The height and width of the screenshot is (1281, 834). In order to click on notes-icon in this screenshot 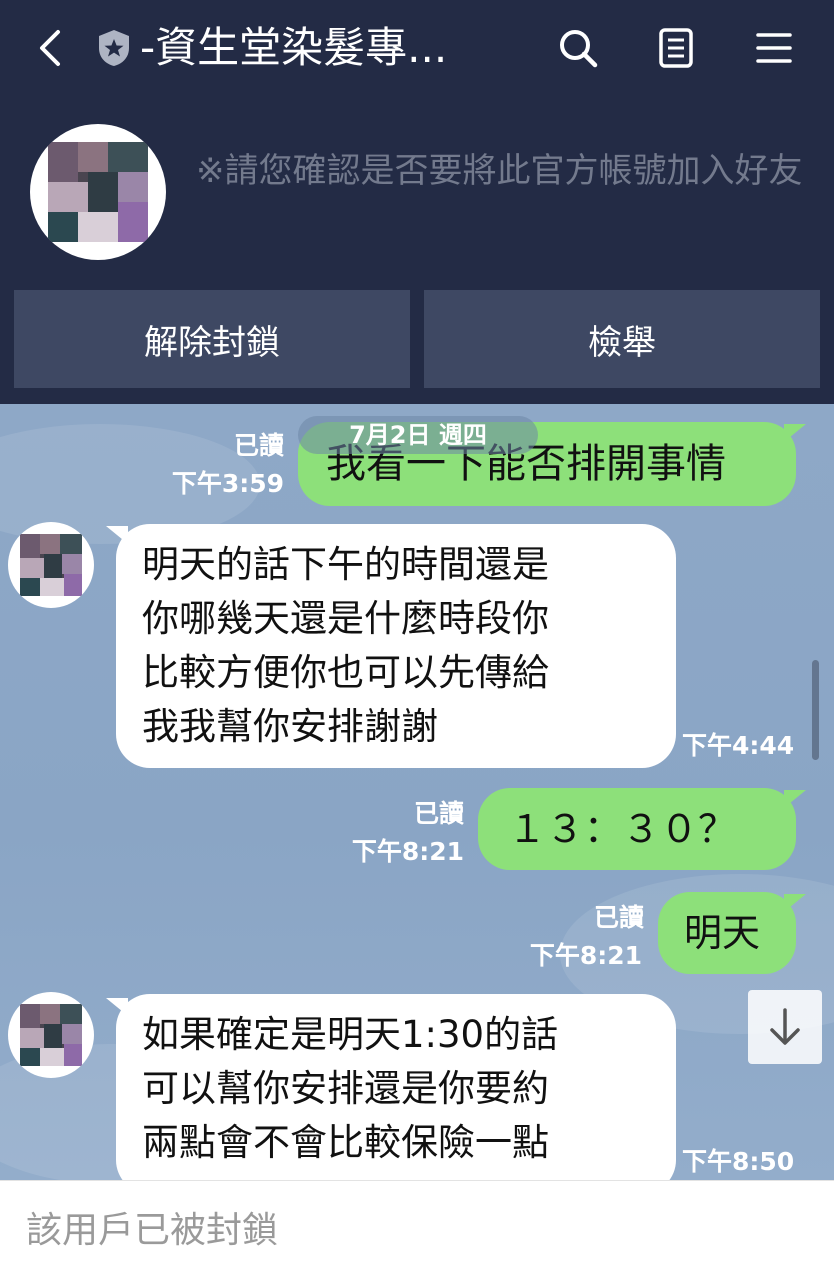, I will do `click(676, 48)`.